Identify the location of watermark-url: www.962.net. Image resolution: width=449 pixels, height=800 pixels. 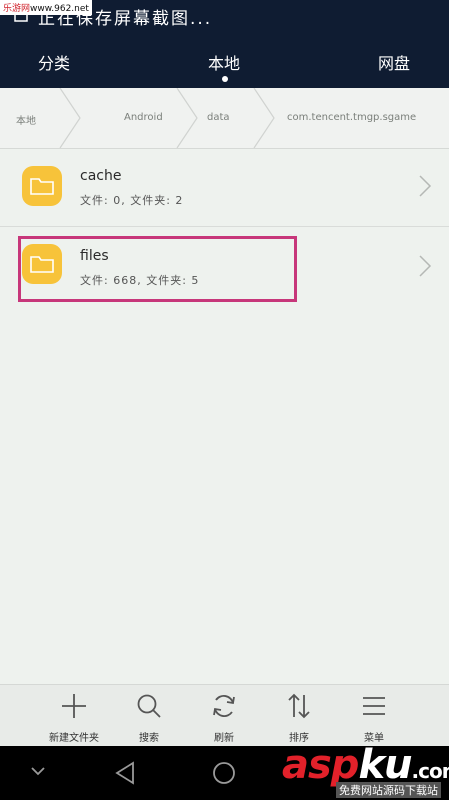
(59, 9).